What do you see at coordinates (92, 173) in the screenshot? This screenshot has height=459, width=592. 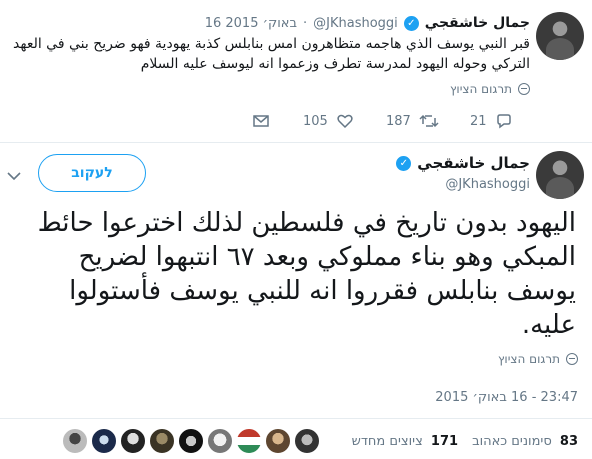 I see `follow-button: לעקוב` at bounding box center [92, 173].